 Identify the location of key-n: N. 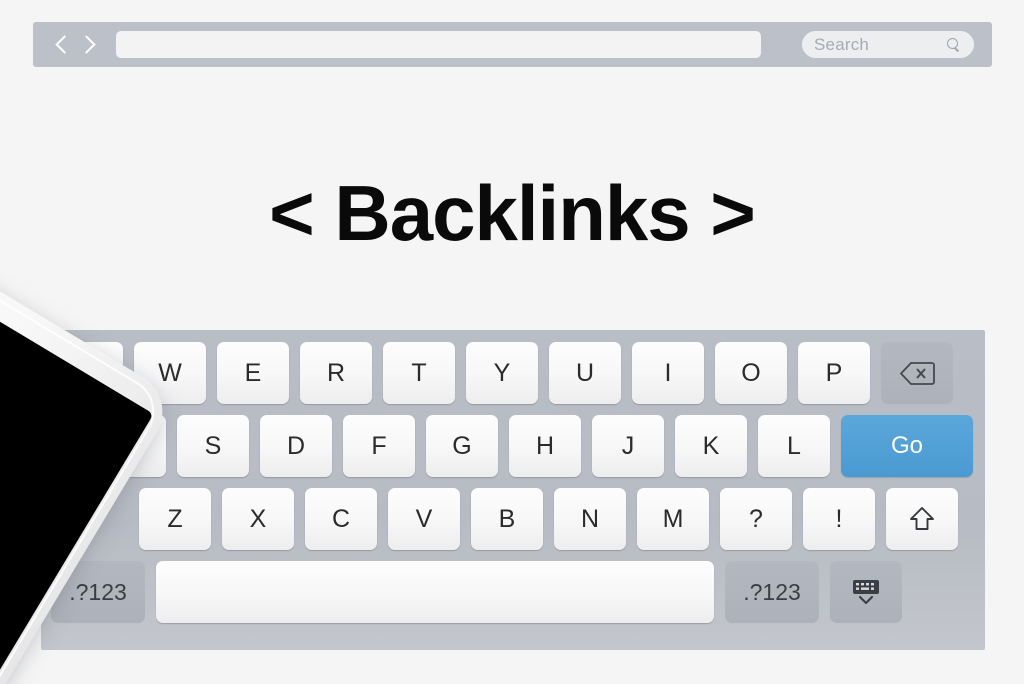
(590, 519).